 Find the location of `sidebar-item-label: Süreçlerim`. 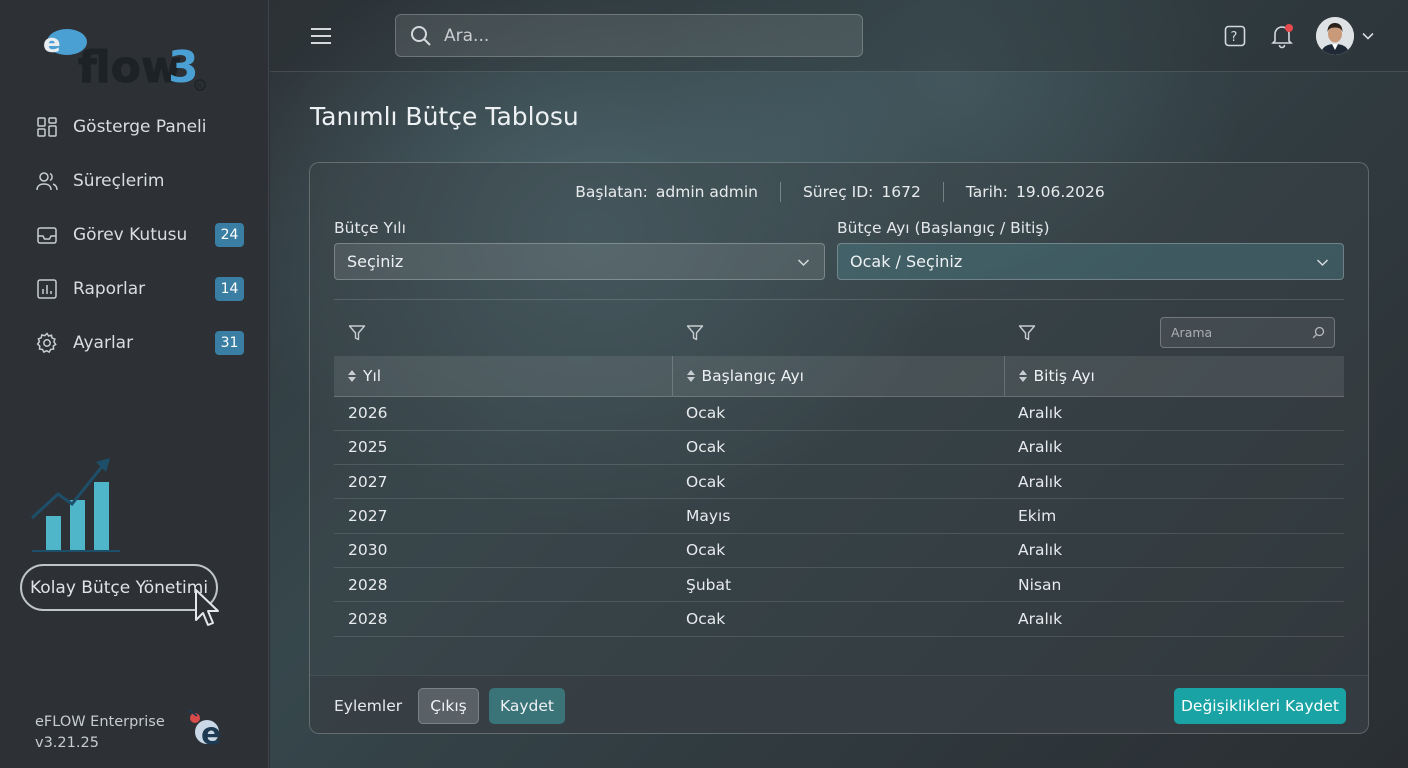

sidebar-item-label: Süreçlerim is located at coordinates (119, 181).